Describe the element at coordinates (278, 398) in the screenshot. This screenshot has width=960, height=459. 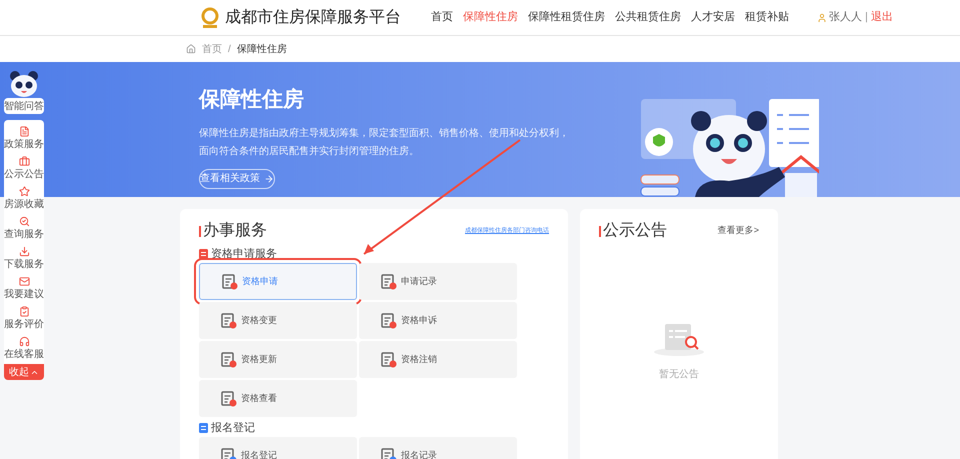
I see `service-tile: 资格查看` at that location.